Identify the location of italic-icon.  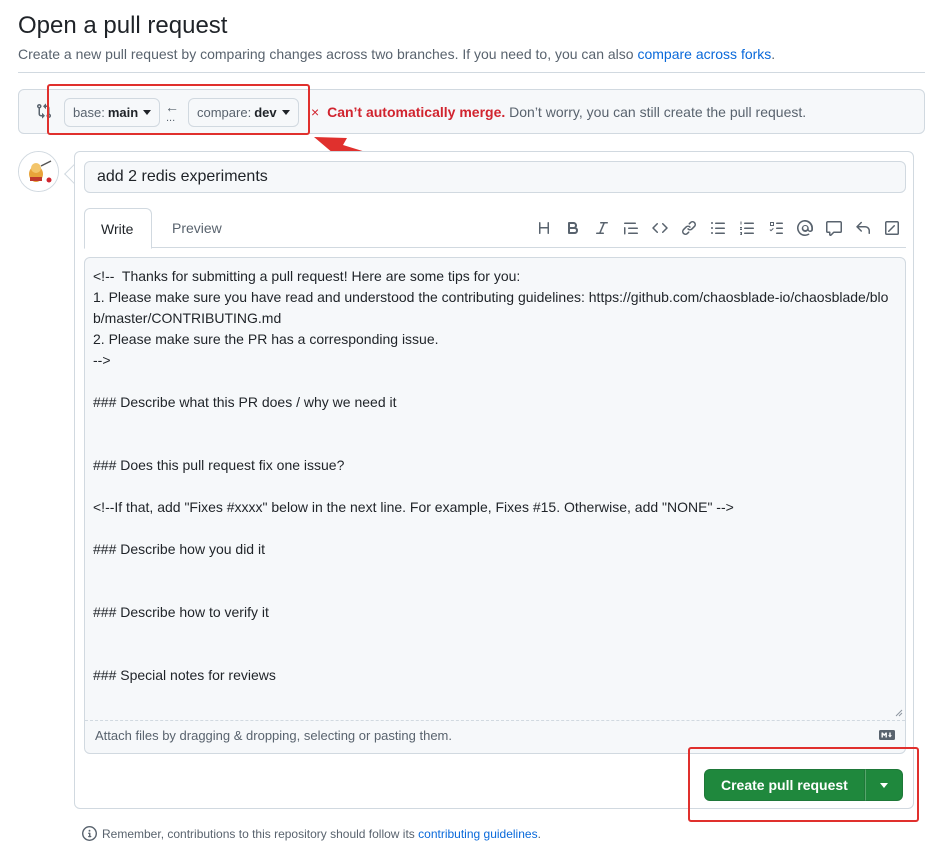
(601, 228).